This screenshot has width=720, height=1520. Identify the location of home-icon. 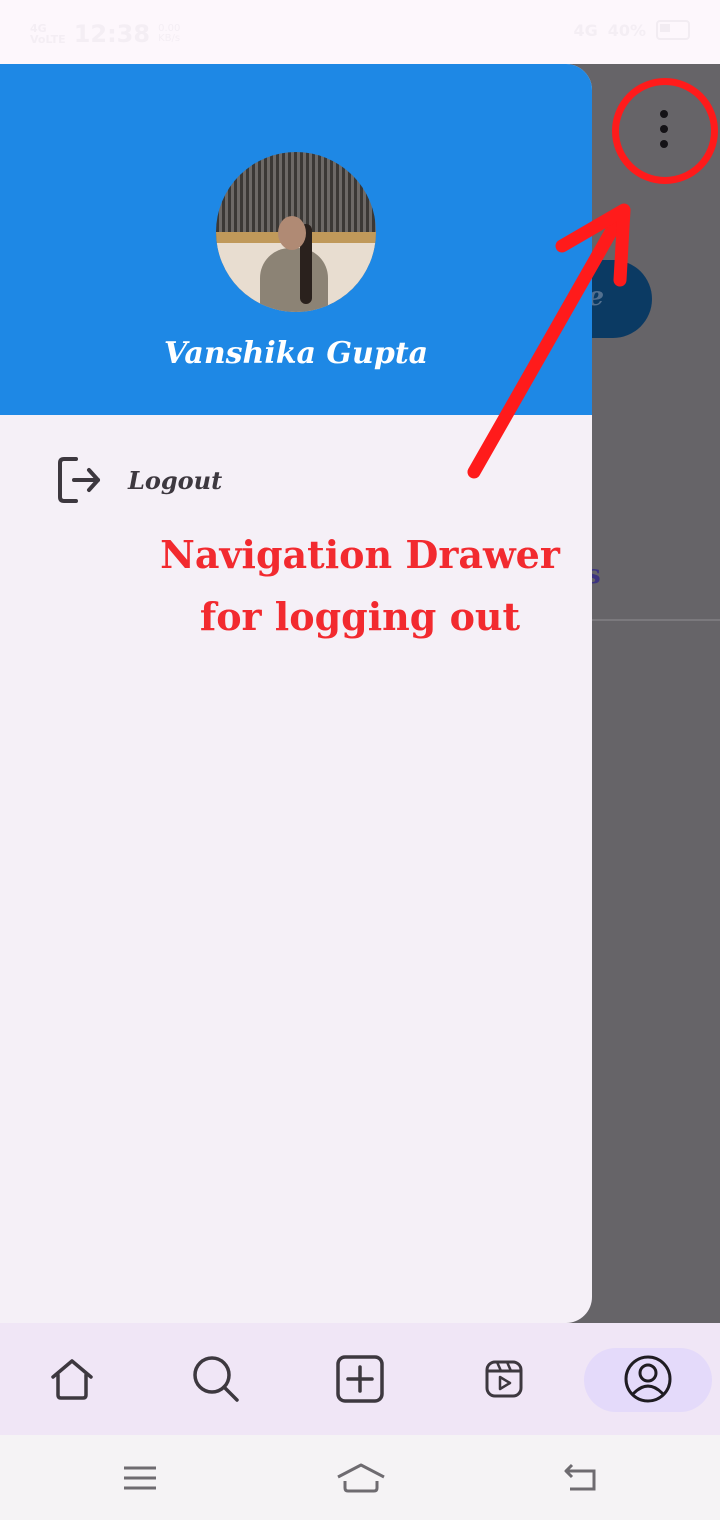
(72, 1379).